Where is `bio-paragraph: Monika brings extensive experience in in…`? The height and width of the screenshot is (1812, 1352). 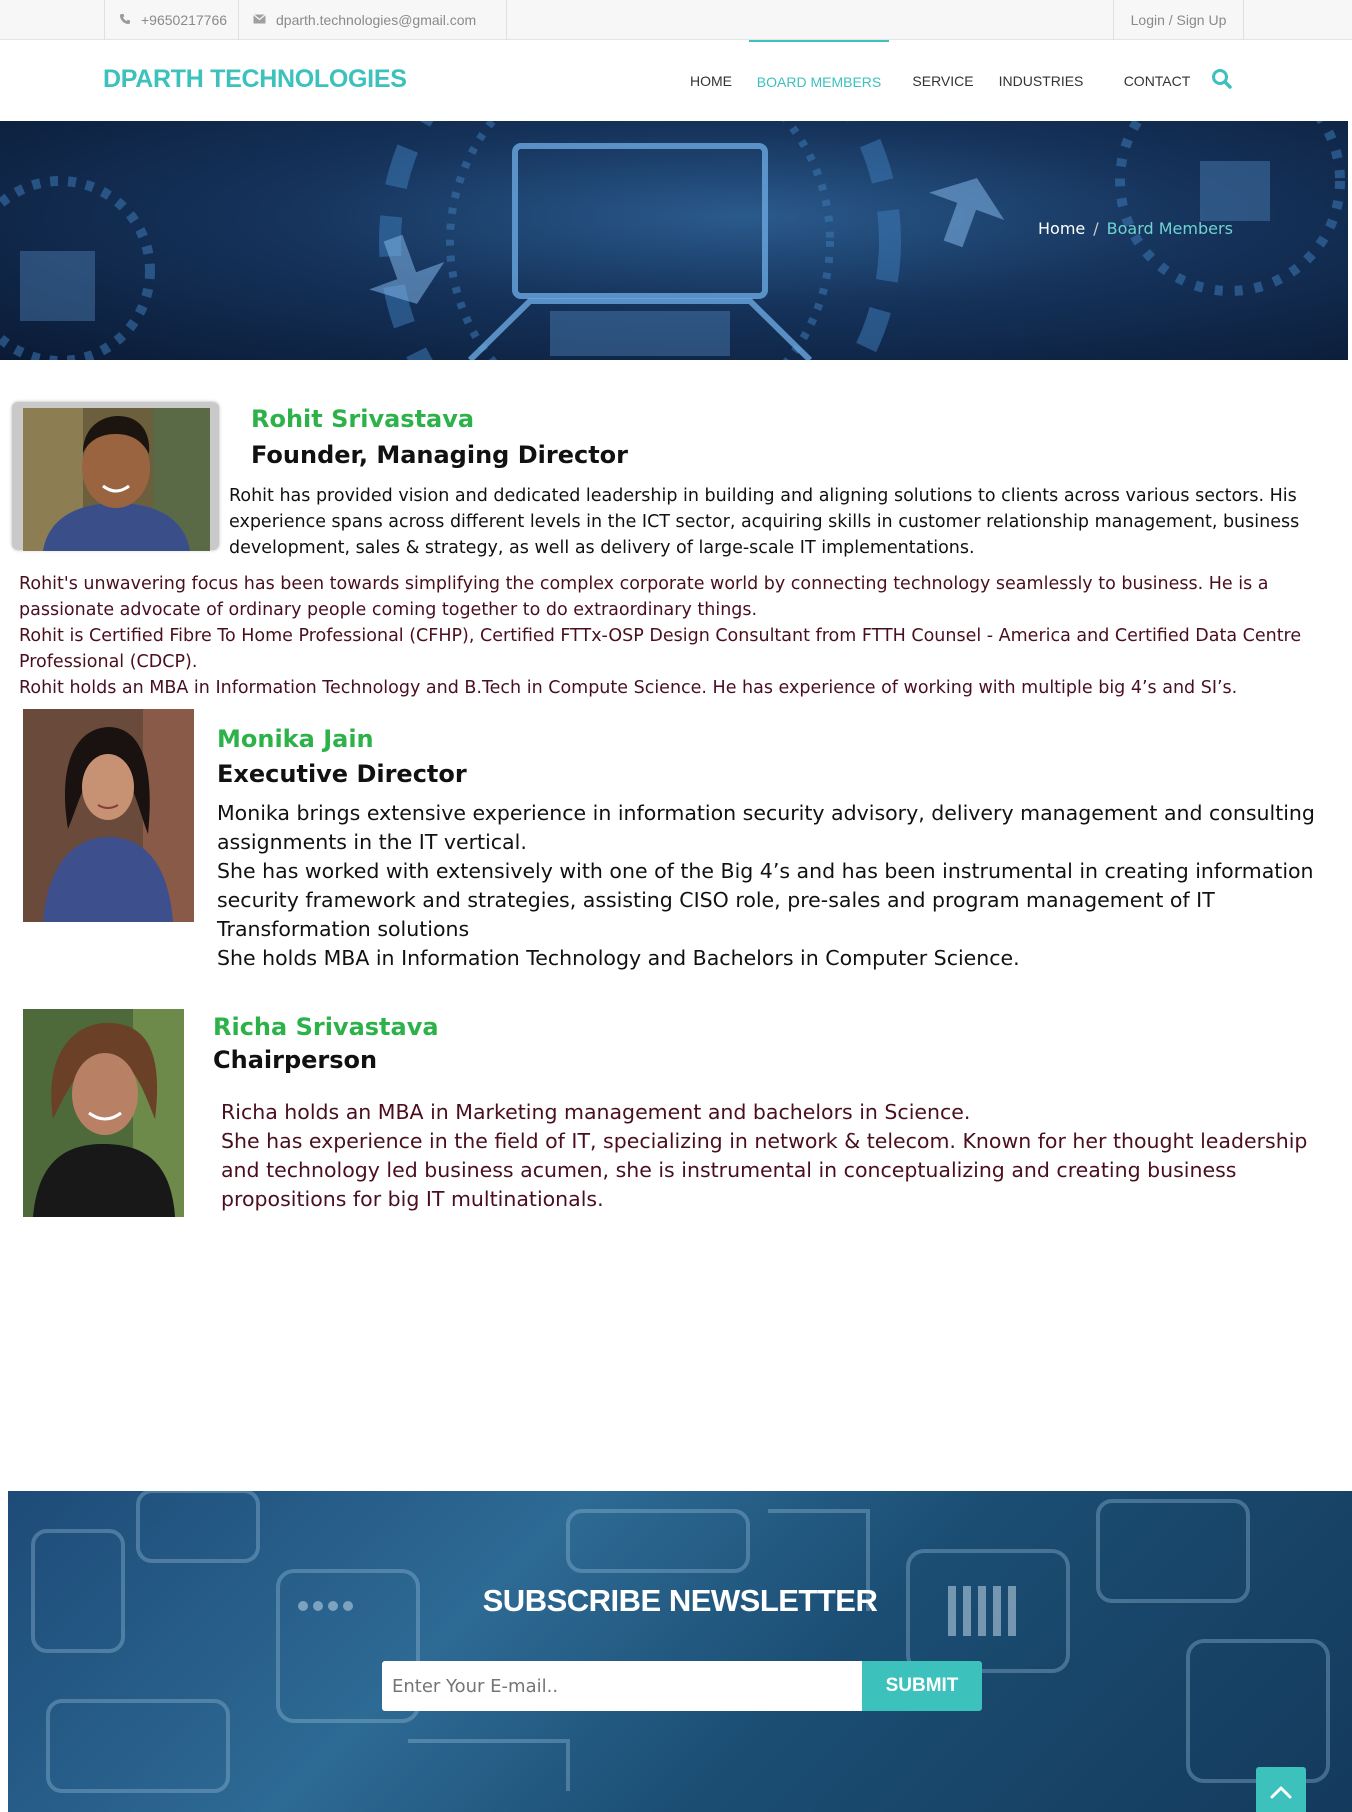 bio-paragraph: Monika brings extensive experience in in… is located at coordinates (766, 827).